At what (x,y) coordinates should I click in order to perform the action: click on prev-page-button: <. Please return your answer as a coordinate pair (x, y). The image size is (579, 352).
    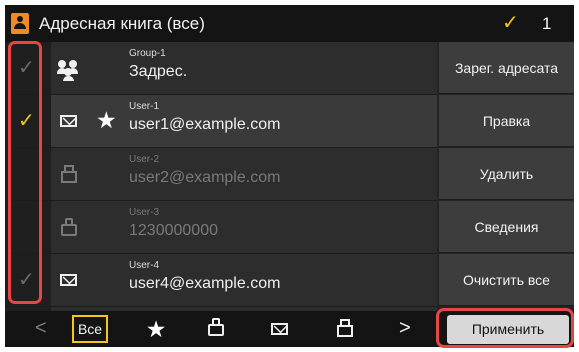
    Looking at the image, I should click on (41, 328).